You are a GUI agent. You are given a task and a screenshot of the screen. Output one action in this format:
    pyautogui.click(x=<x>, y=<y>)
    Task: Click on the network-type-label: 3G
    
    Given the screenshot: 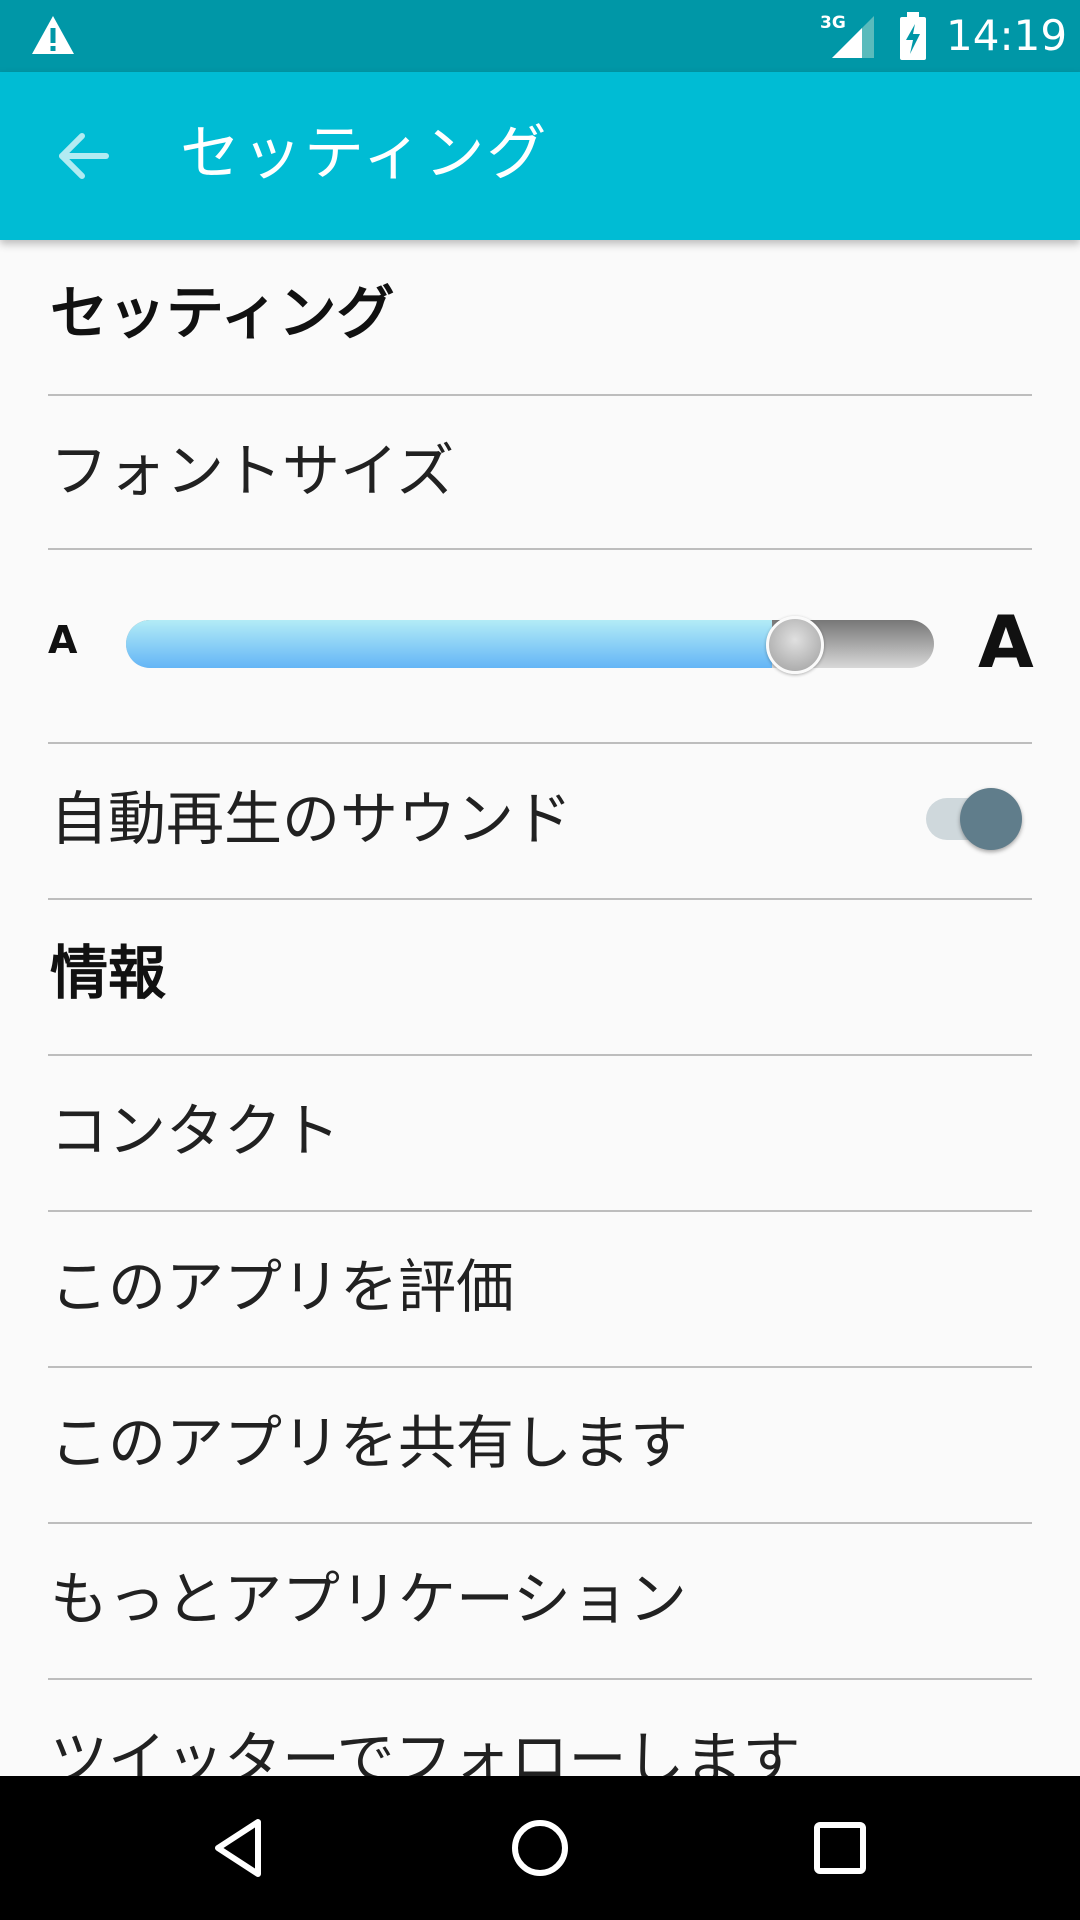 What is the action you would take?
    pyautogui.click(x=833, y=23)
    